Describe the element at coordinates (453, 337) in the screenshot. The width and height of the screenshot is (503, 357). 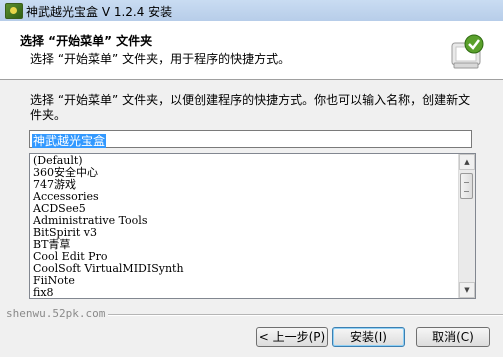
I see `cancel-button: 取消(C)` at that location.